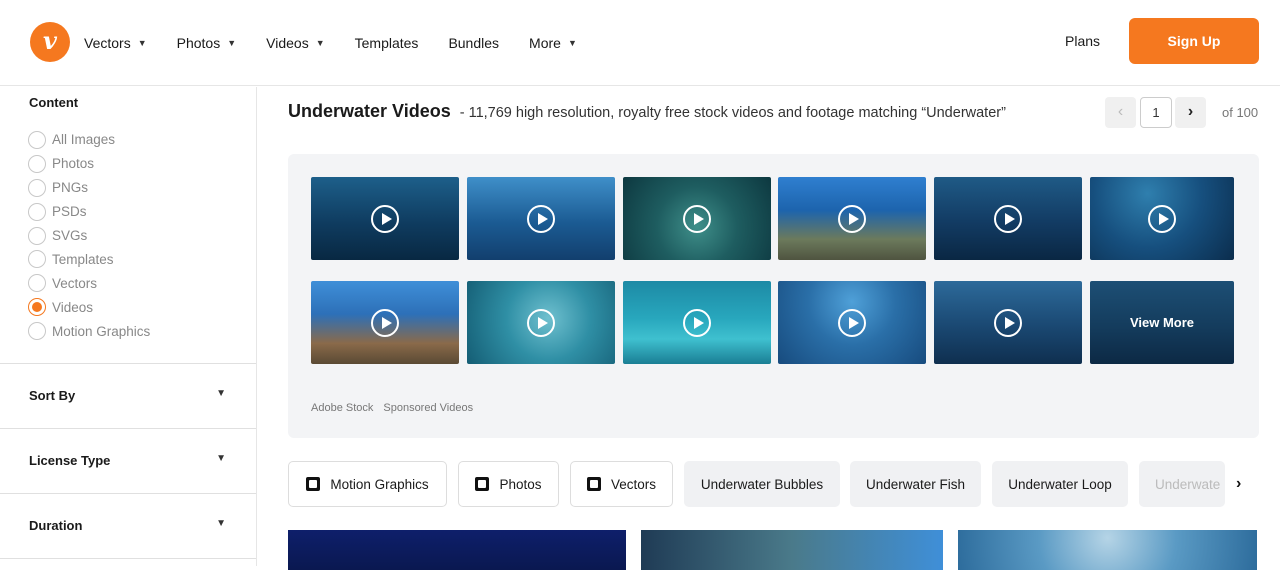 The height and width of the screenshot is (570, 1280). I want to click on chevron-left-icon: ‹, so click(1120, 112).